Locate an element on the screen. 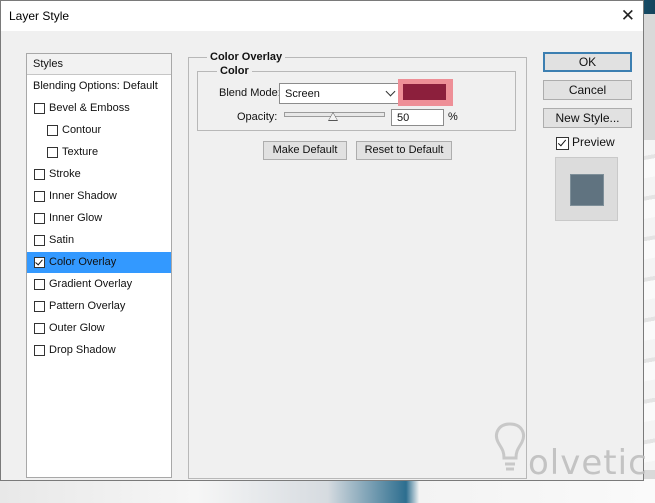  styles-item: Stroke is located at coordinates (99, 174).